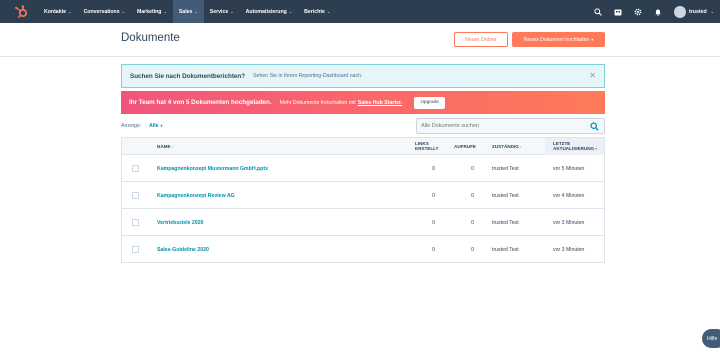 Image resolution: width=720 pixels, height=355 pixels. I want to click on column-header-label: erstellt, so click(427, 148).